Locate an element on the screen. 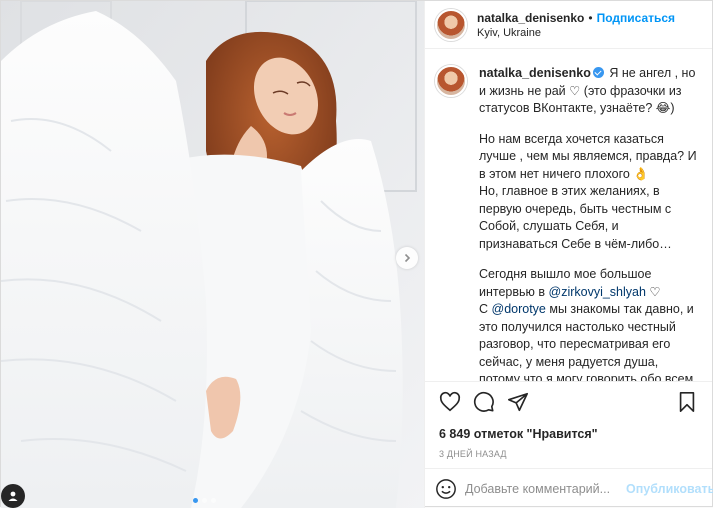 The image size is (713, 508). location-link: Kyiv, Ukraine is located at coordinates (576, 33).